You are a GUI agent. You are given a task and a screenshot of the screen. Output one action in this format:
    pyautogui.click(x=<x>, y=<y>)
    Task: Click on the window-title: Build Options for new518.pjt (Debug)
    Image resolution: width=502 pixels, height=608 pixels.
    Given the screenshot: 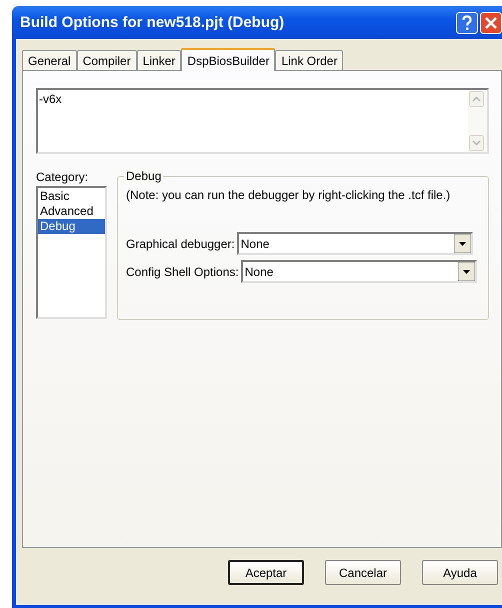 What is the action you would take?
    pyautogui.click(x=152, y=22)
    